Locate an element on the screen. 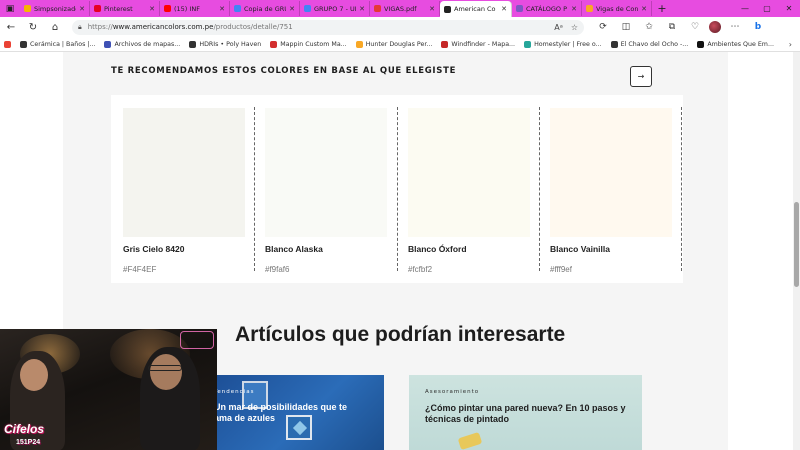 This screenshot has height=450, width=800. favorite-star-icon: ☆ is located at coordinates (574, 27).